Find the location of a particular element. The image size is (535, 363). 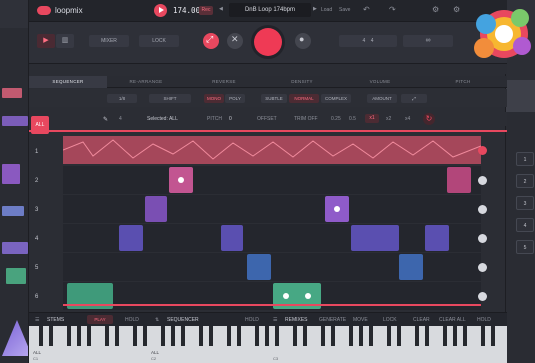

hold-button-2: HOLD is located at coordinates (252, 320).